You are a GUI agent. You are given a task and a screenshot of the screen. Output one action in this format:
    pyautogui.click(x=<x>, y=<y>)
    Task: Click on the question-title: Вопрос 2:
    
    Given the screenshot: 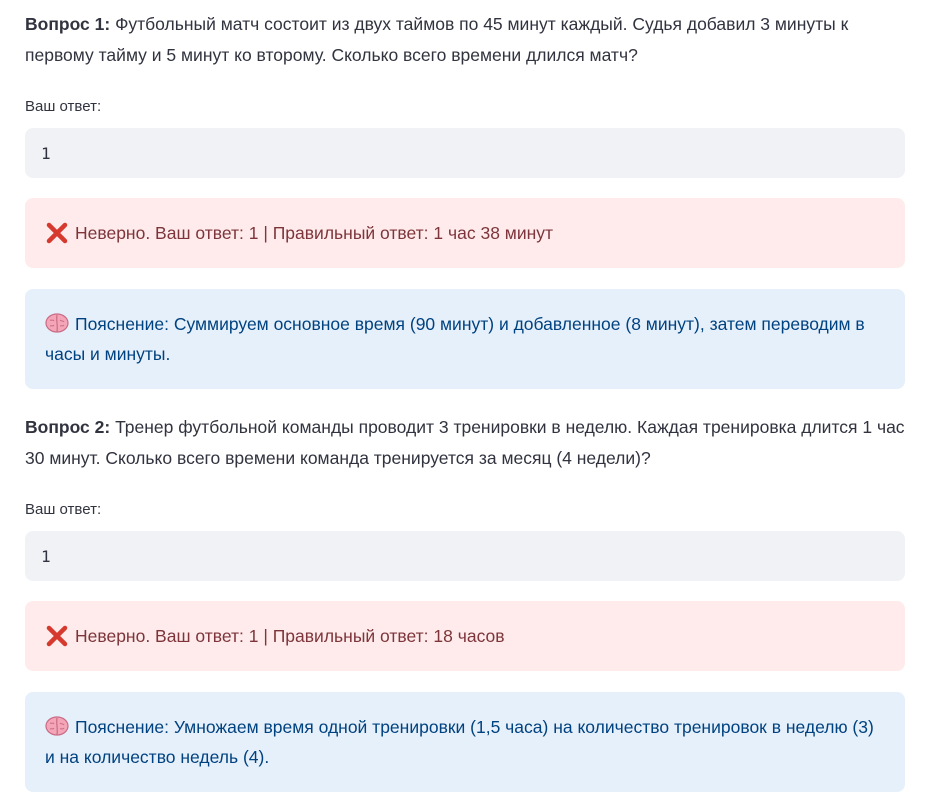 What is the action you would take?
    pyautogui.click(x=68, y=427)
    